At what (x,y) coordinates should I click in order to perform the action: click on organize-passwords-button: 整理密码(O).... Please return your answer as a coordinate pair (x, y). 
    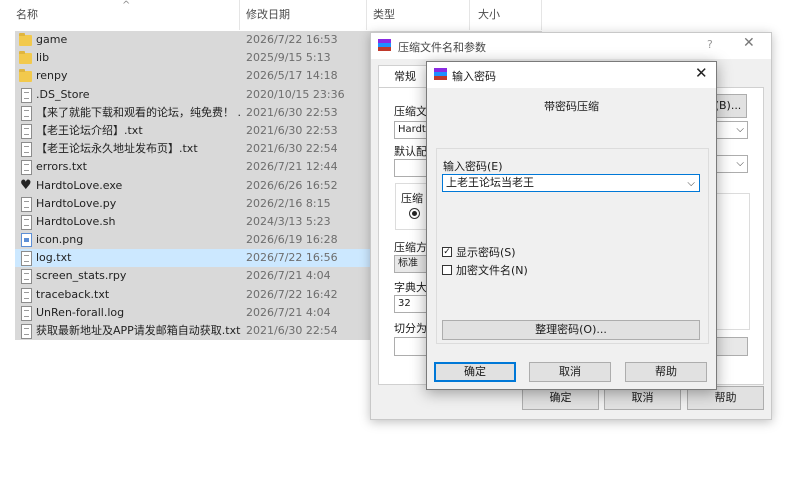
    Looking at the image, I should click on (571, 330).